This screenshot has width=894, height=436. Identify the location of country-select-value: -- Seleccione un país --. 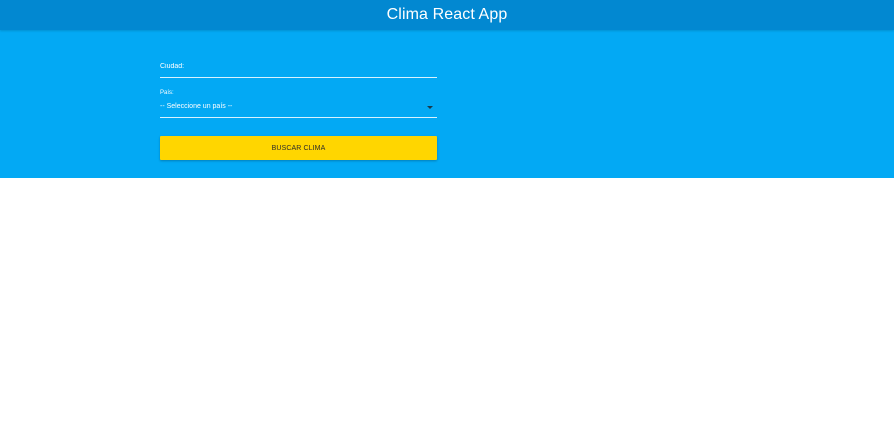
(196, 106).